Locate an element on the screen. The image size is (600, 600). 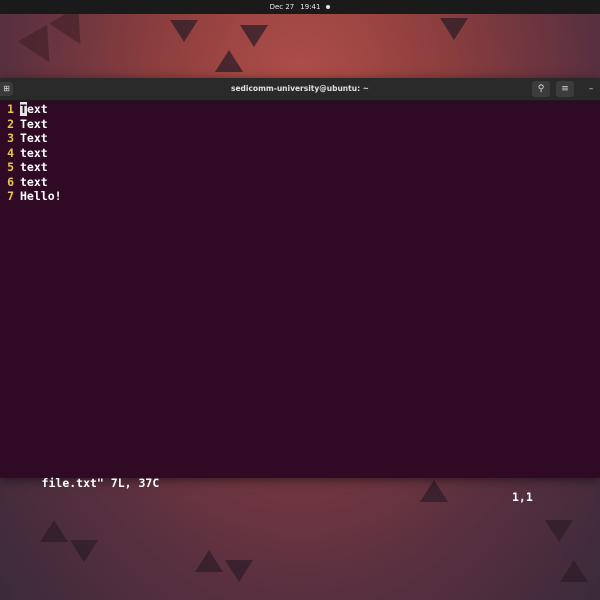
clock-time: 19:41 is located at coordinates (310, 7).